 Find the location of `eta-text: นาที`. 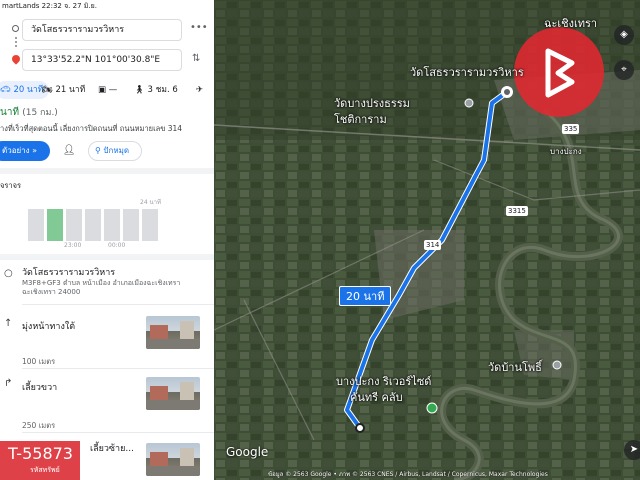

eta-text: นาที is located at coordinates (10, 112).